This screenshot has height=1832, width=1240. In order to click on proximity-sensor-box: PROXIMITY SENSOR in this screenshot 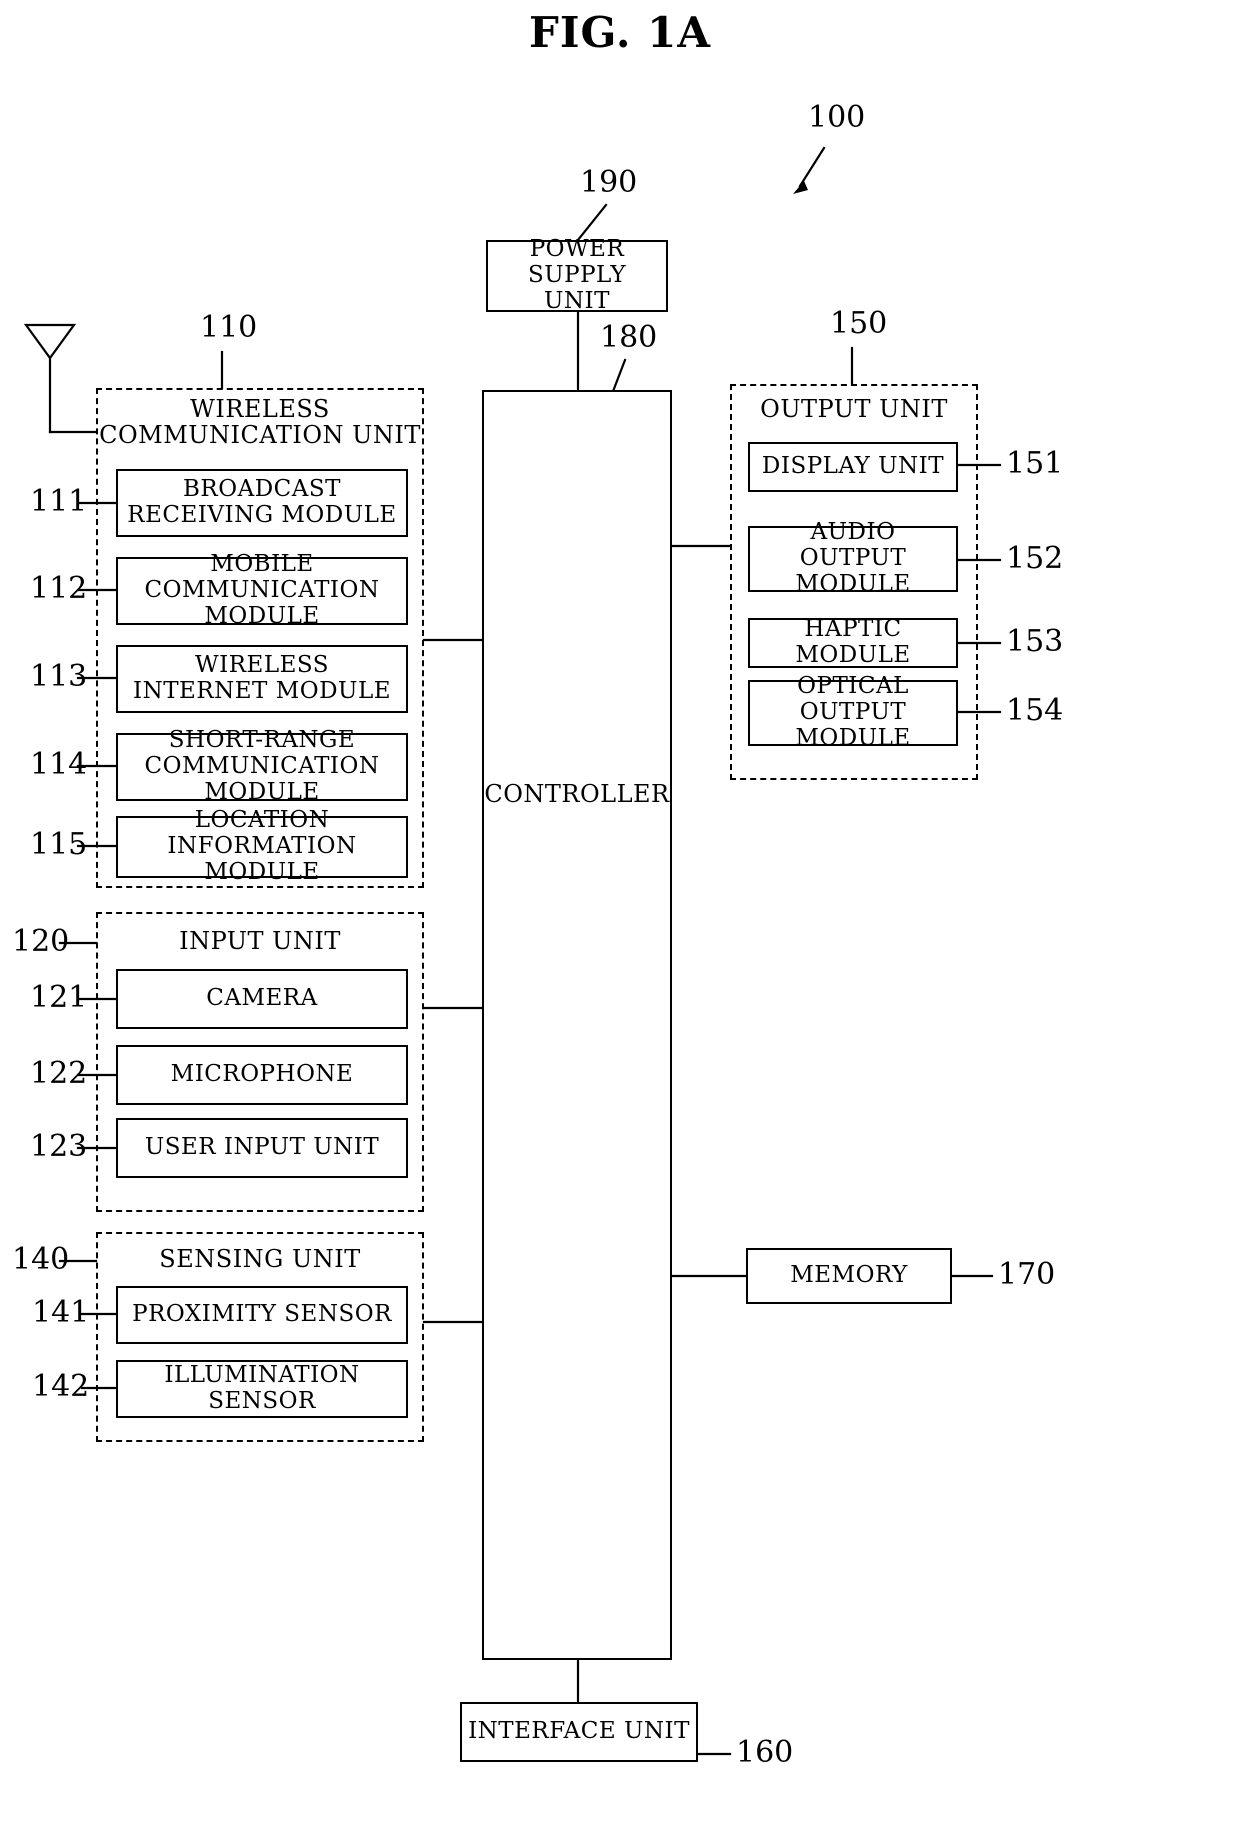, I will do `click(262, 1315)`.